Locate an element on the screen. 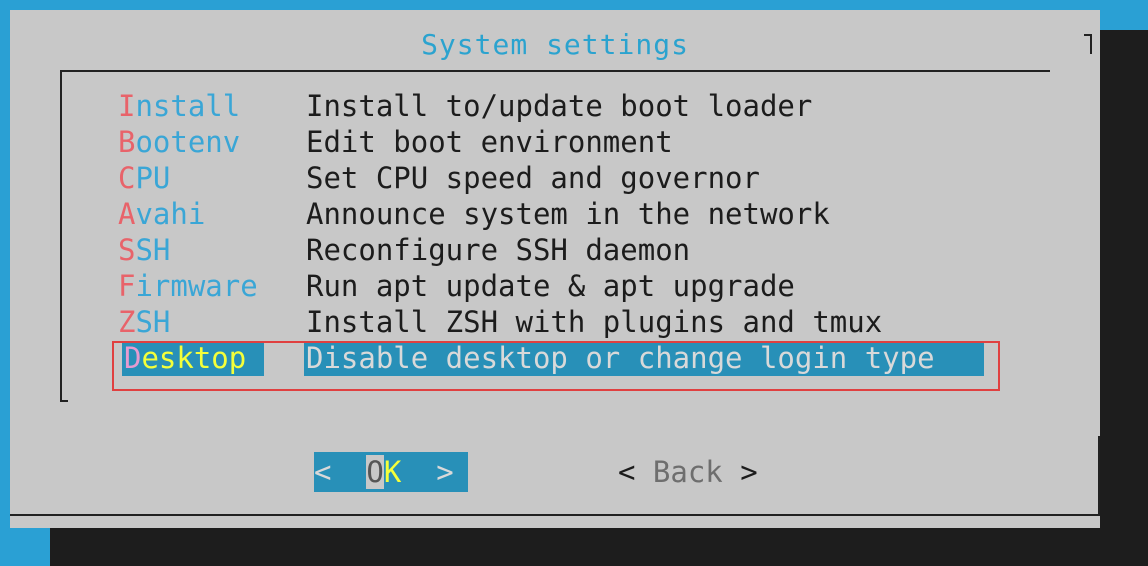 The image size is (1148, 566). dialog-frame-bottom is located at coordinates (555, 515).